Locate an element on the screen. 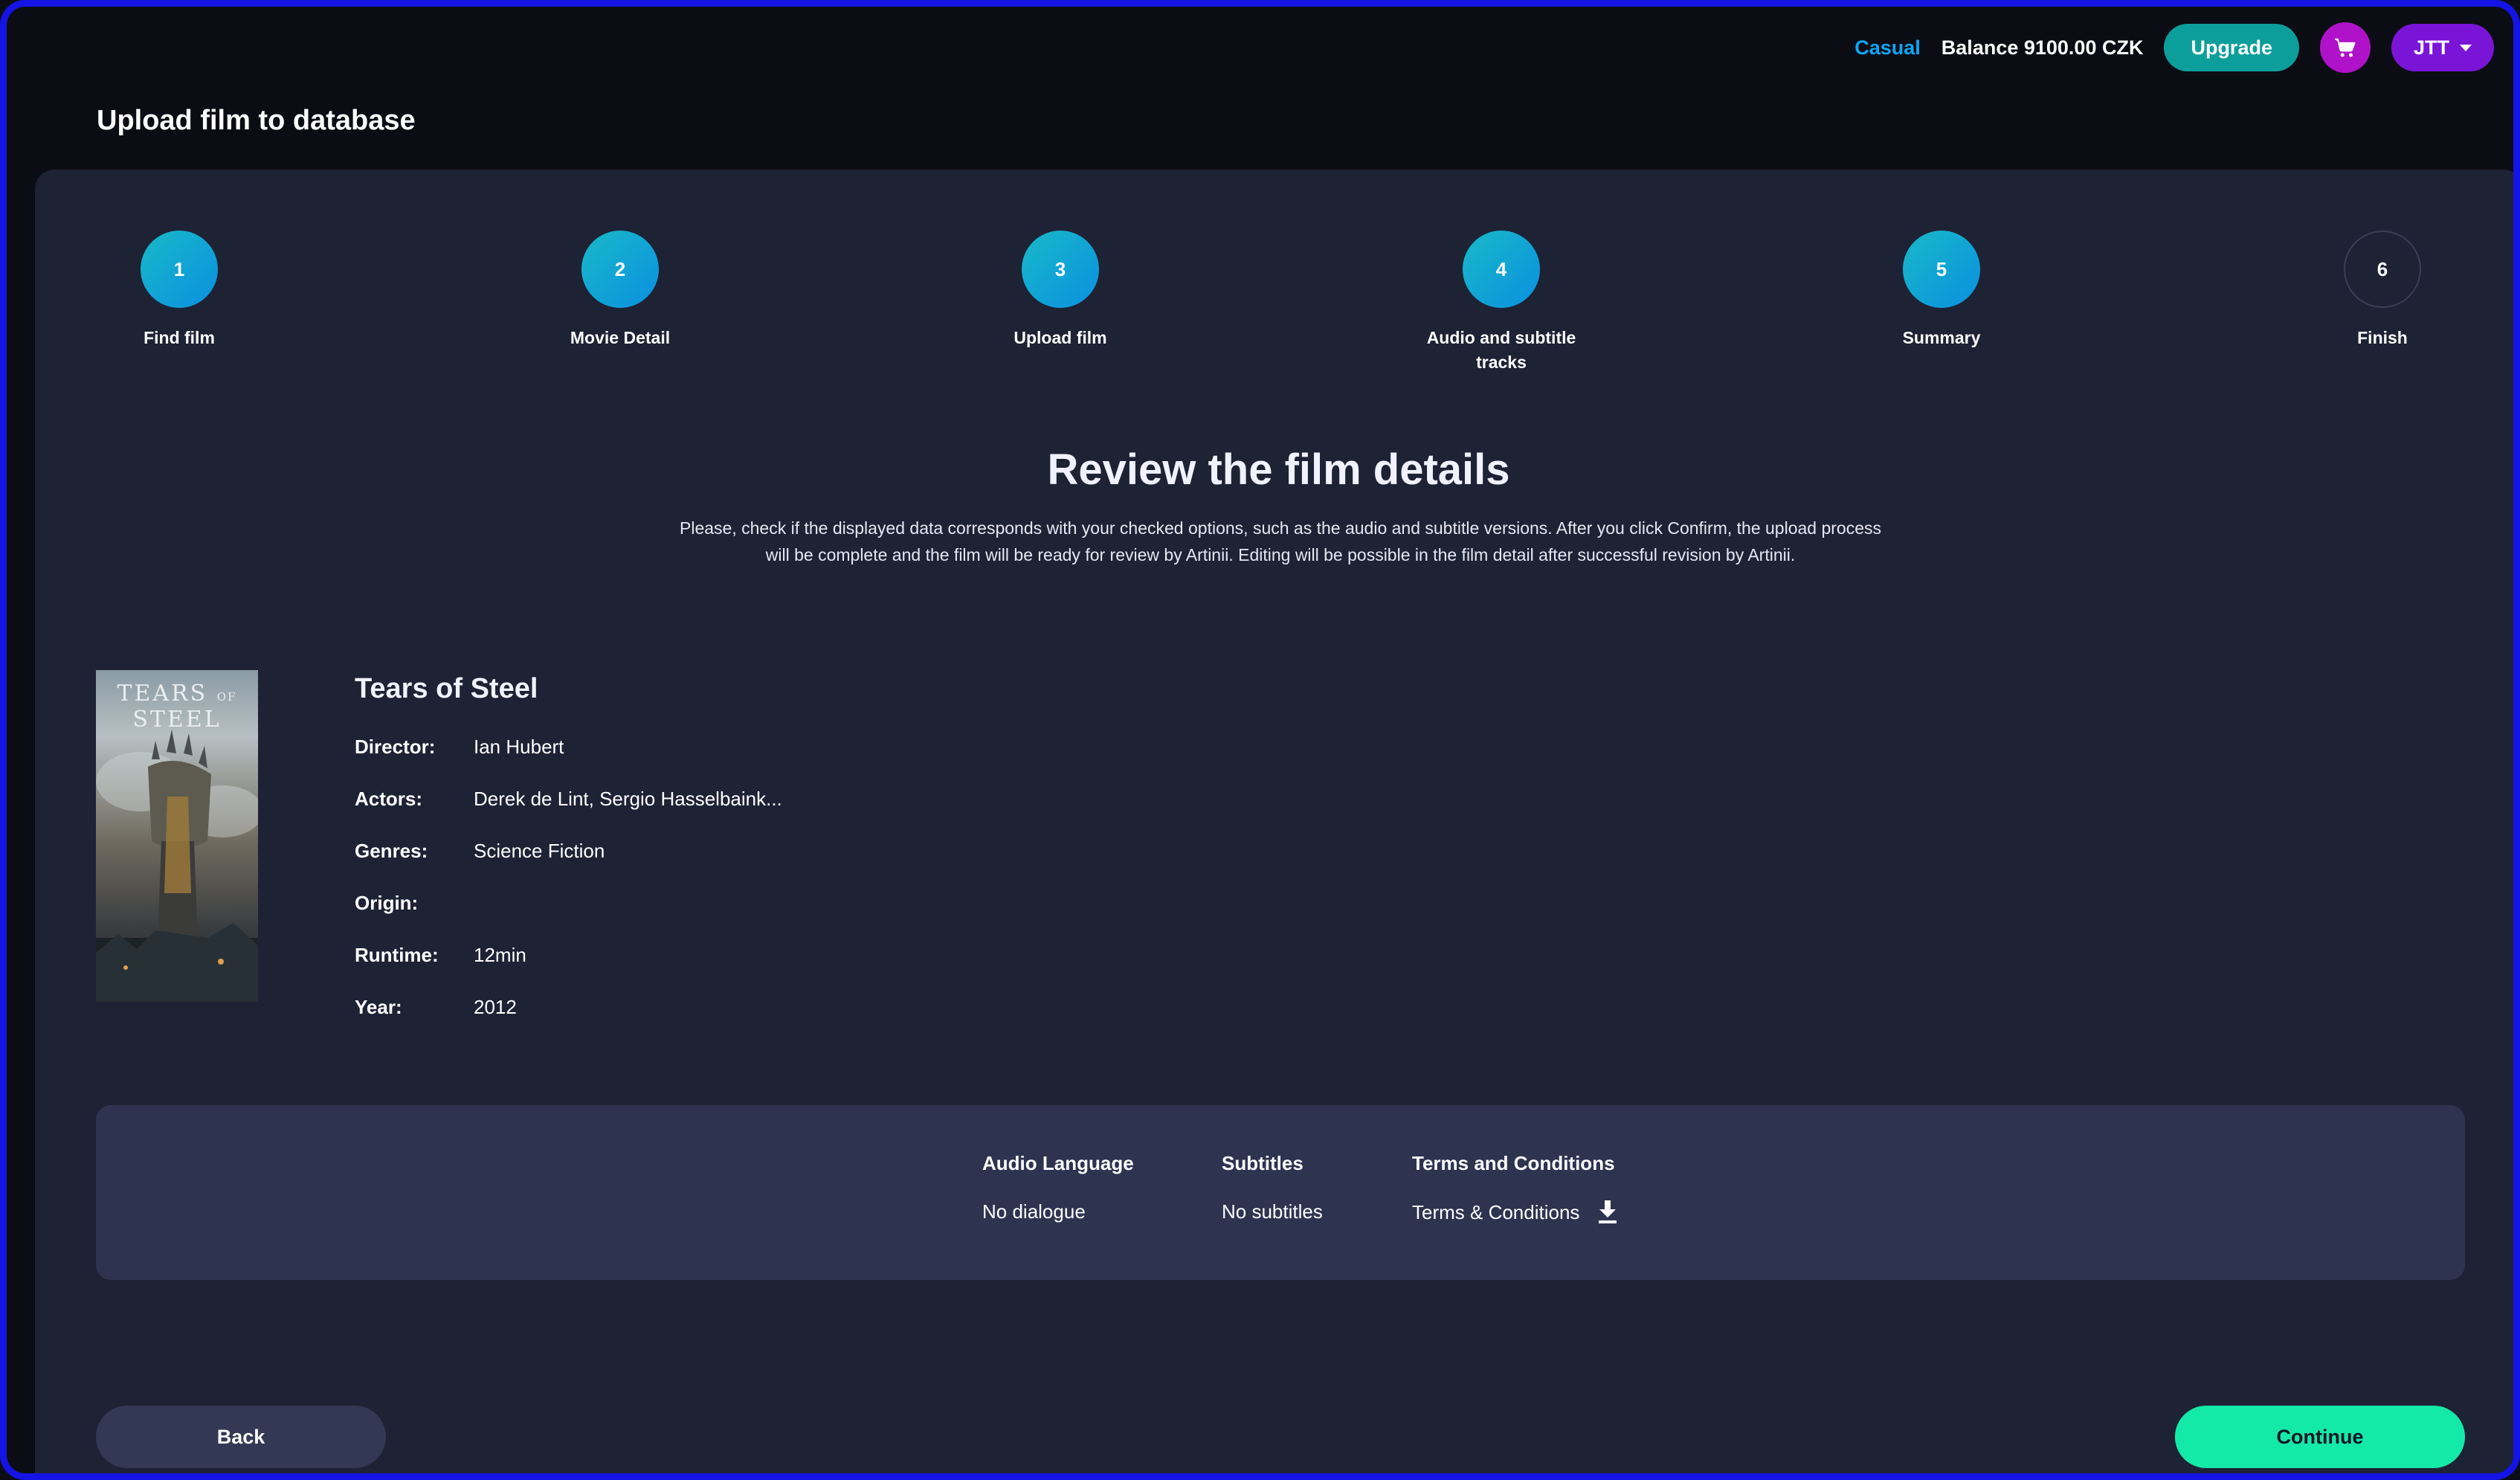  step-upload-film: 3 Upload film is located at coordinates (1061, 290).